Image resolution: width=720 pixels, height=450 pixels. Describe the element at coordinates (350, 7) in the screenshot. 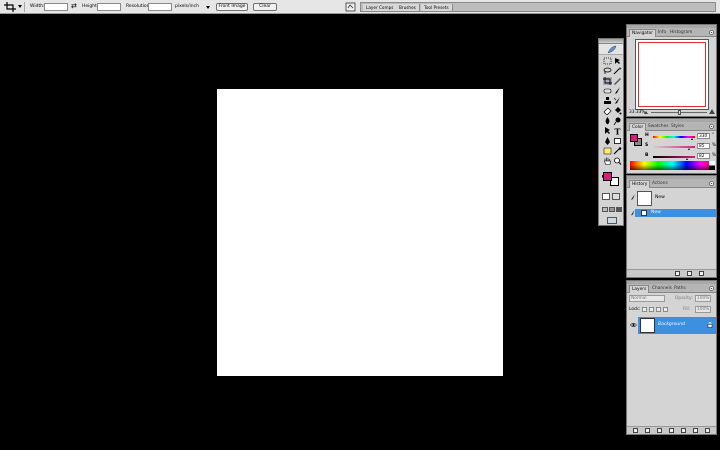

I see `dock-palette-icon` at that location.